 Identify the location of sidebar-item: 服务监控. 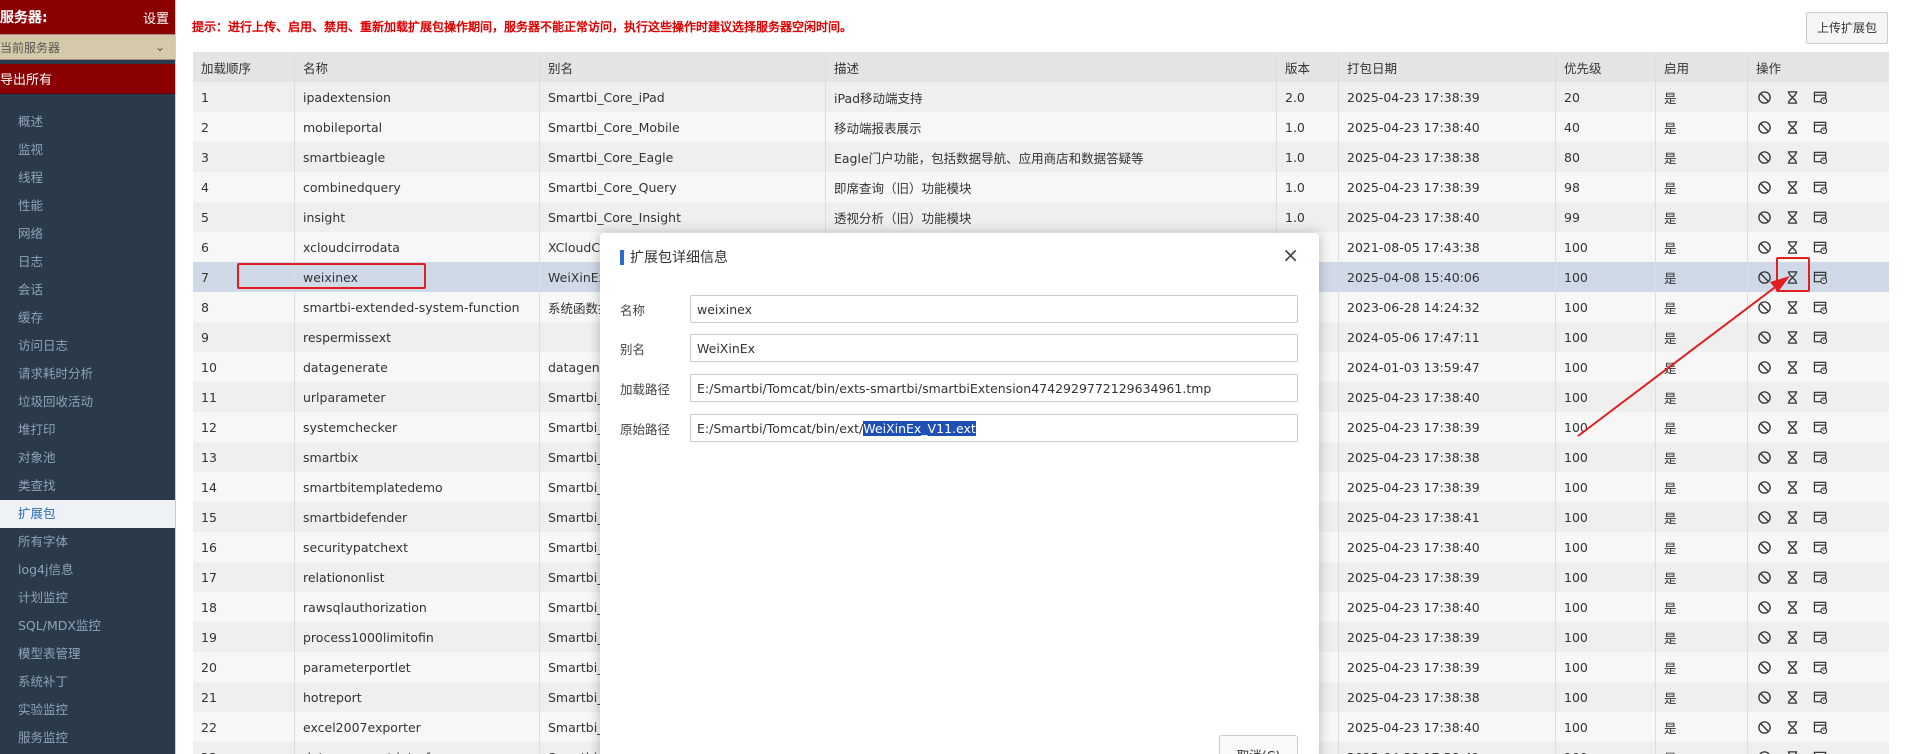
(87, 738).